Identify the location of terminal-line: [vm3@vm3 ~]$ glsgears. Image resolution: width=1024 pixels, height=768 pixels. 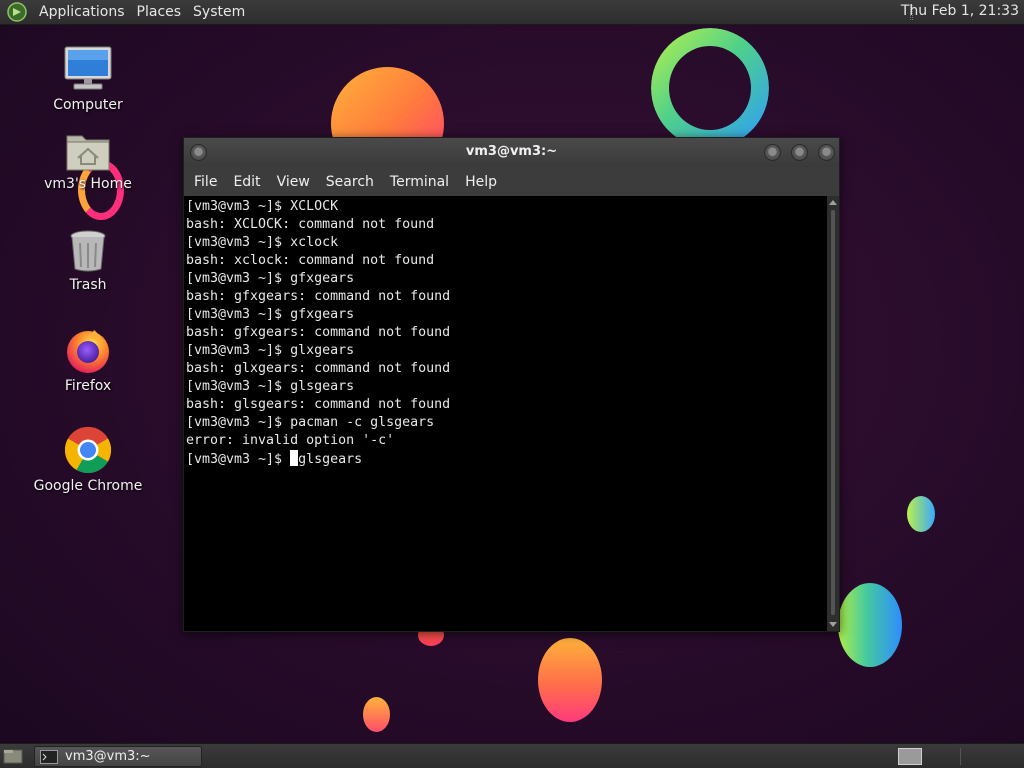
(270, 386).